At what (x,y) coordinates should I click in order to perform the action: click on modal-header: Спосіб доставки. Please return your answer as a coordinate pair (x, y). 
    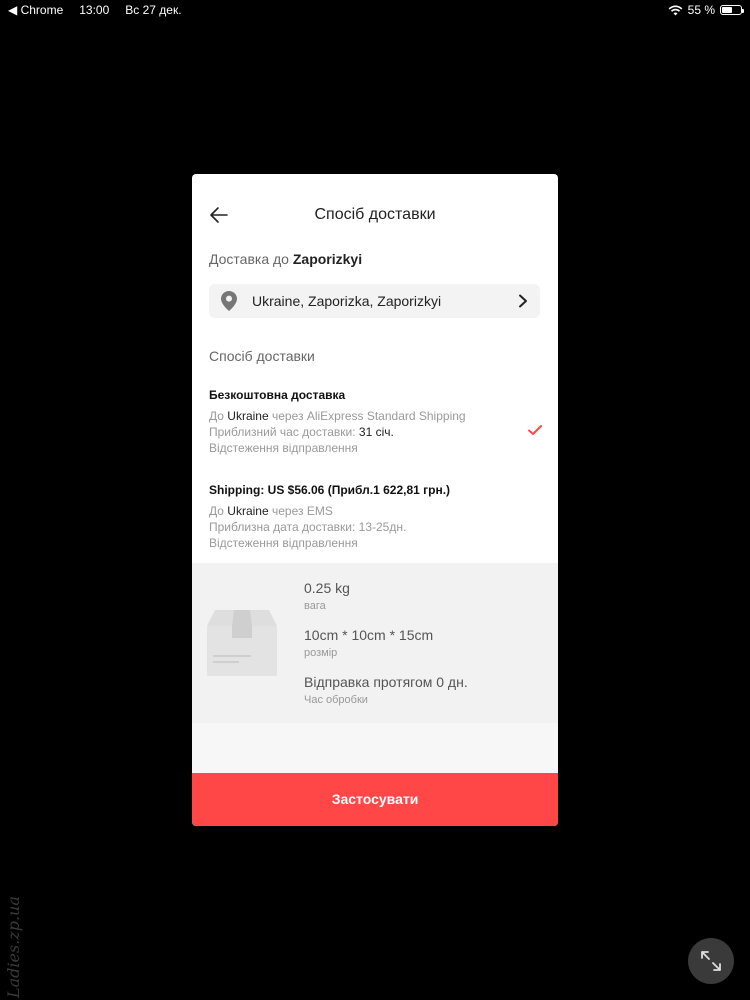
    Looking at the image, I should click on (375, 215).